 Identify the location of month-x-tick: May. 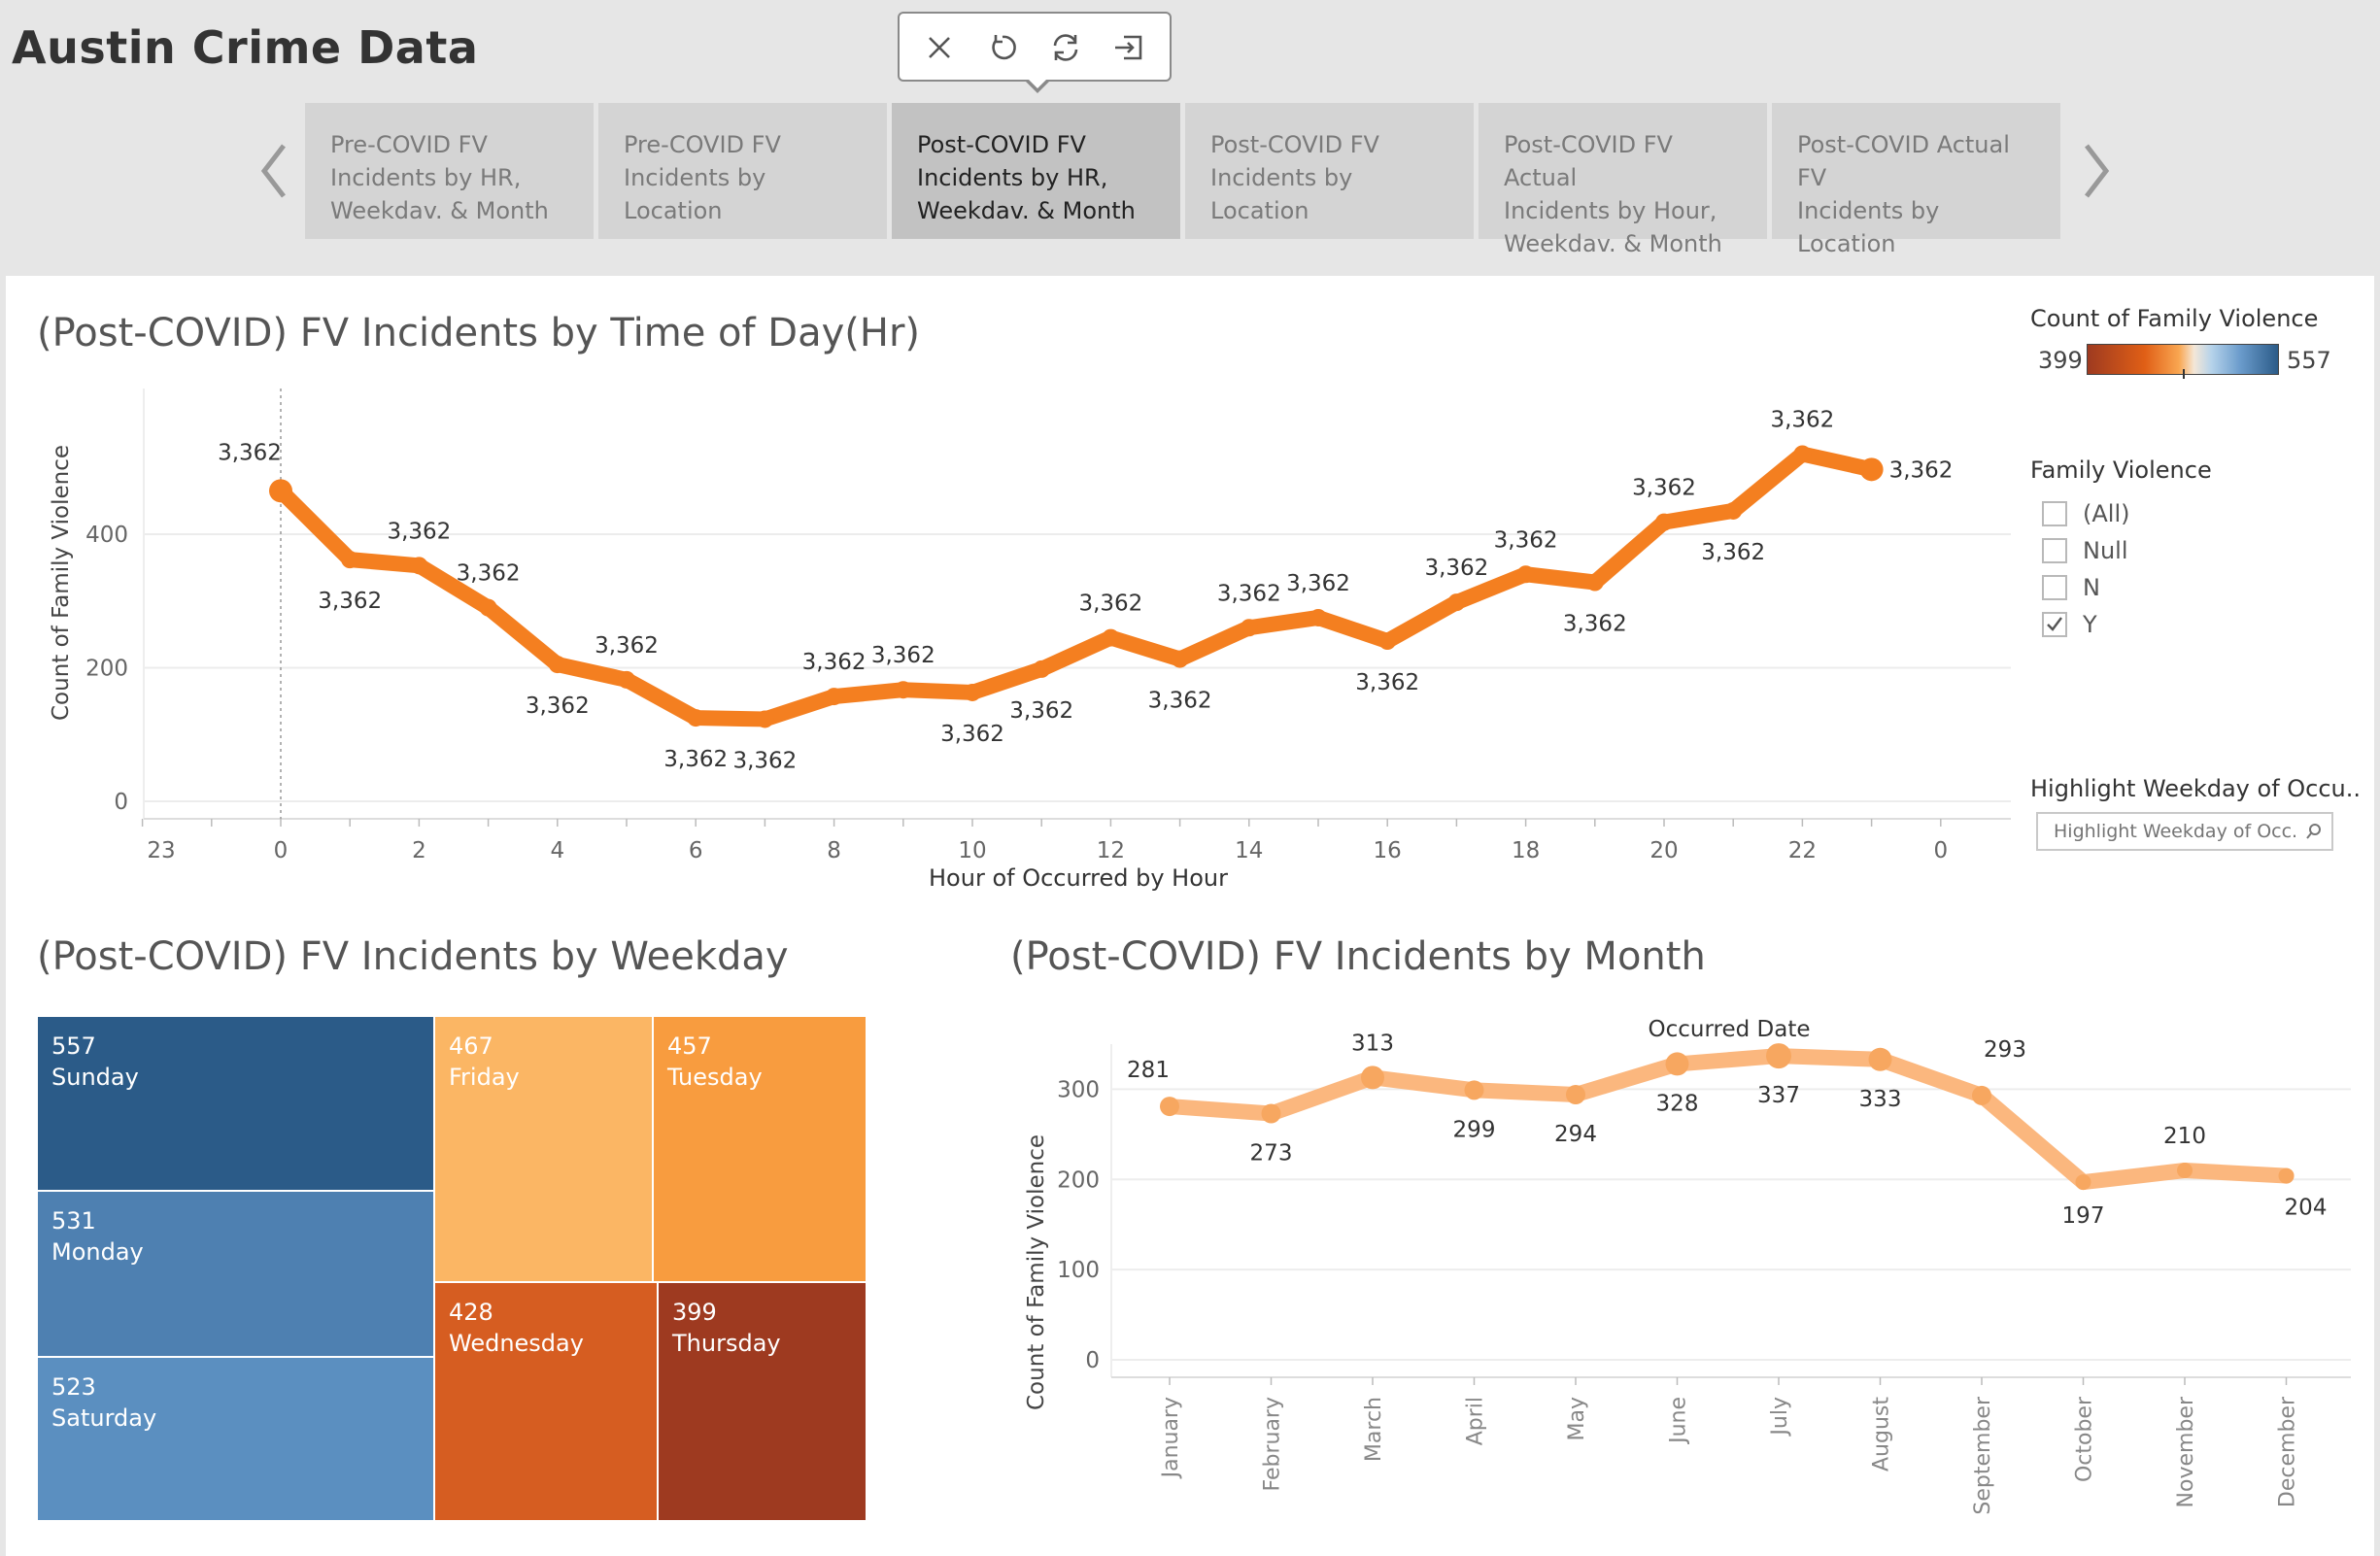
(1577, 1418).